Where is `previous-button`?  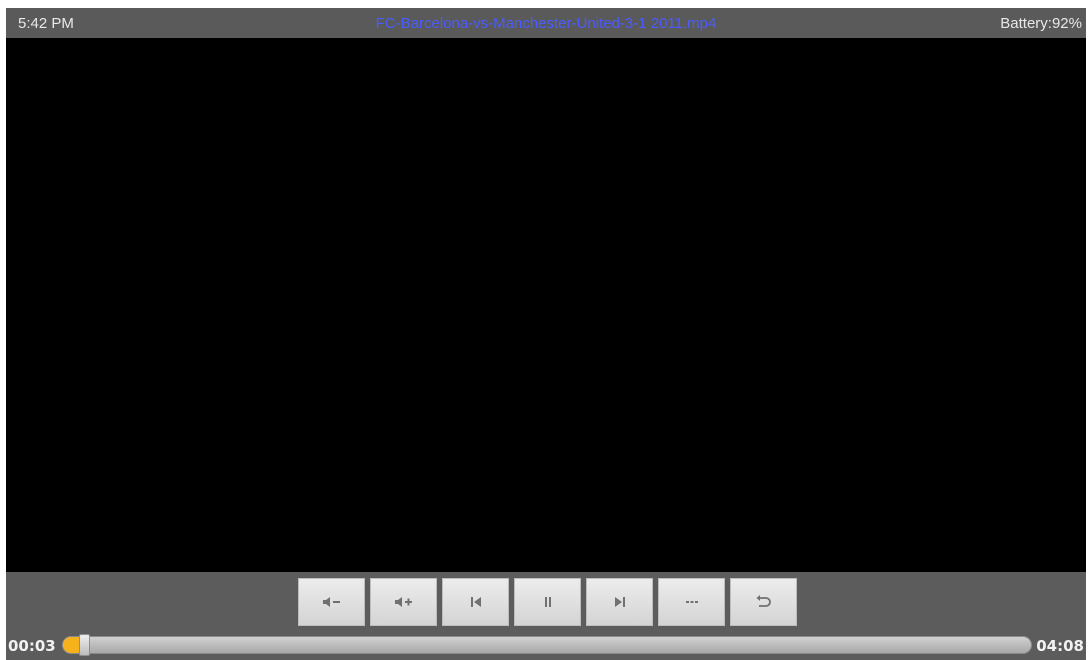
previous-button is located at coordinates (475, 602).